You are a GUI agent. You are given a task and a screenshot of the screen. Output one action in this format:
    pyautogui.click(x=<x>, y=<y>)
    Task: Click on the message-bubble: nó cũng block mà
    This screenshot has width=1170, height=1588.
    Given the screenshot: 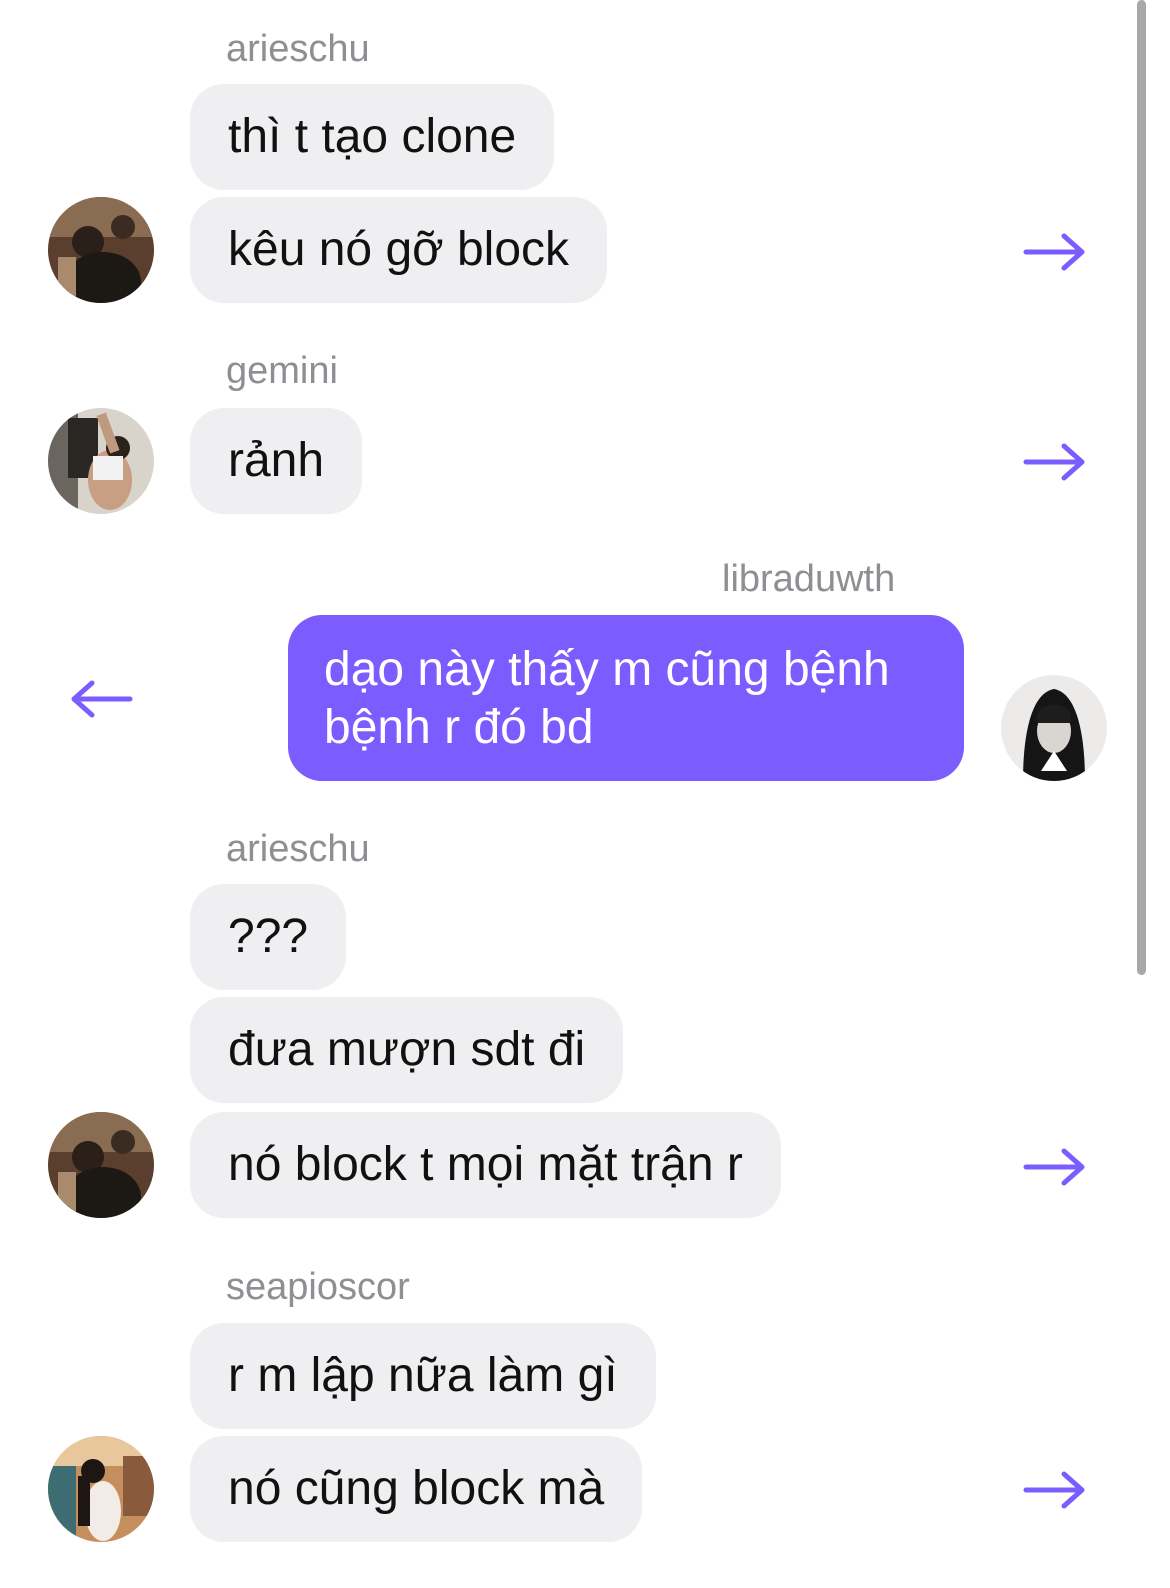 What is the action you would take?
    pyautogui.click(x=416, y=1489)
    